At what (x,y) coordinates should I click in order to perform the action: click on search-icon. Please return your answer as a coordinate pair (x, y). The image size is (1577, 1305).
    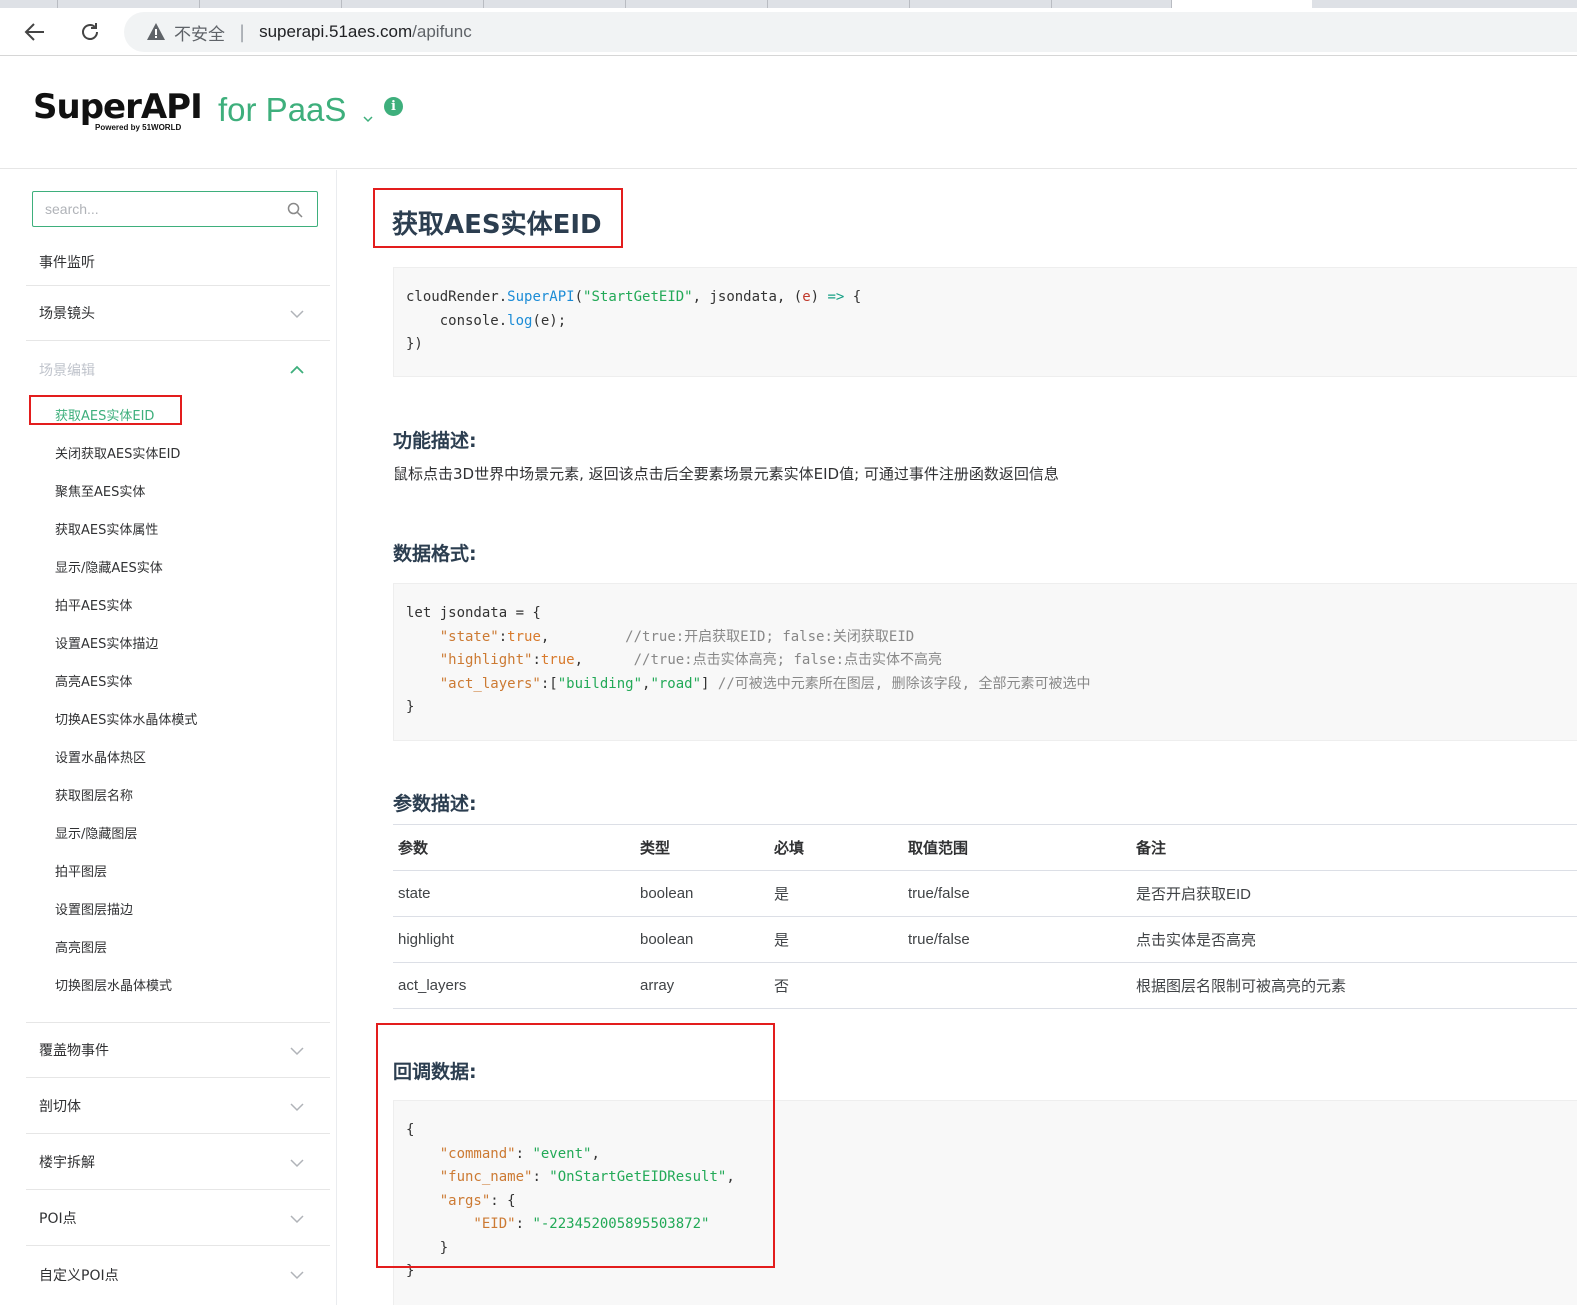
    Looking at the image, I should click on (295, 210).